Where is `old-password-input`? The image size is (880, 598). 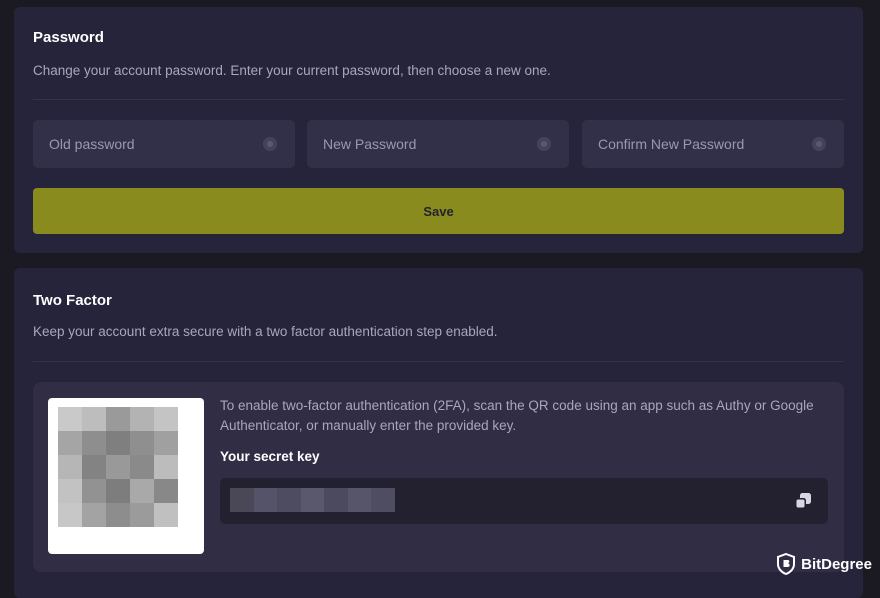 old-password-input is located at coordinates (164, 144).